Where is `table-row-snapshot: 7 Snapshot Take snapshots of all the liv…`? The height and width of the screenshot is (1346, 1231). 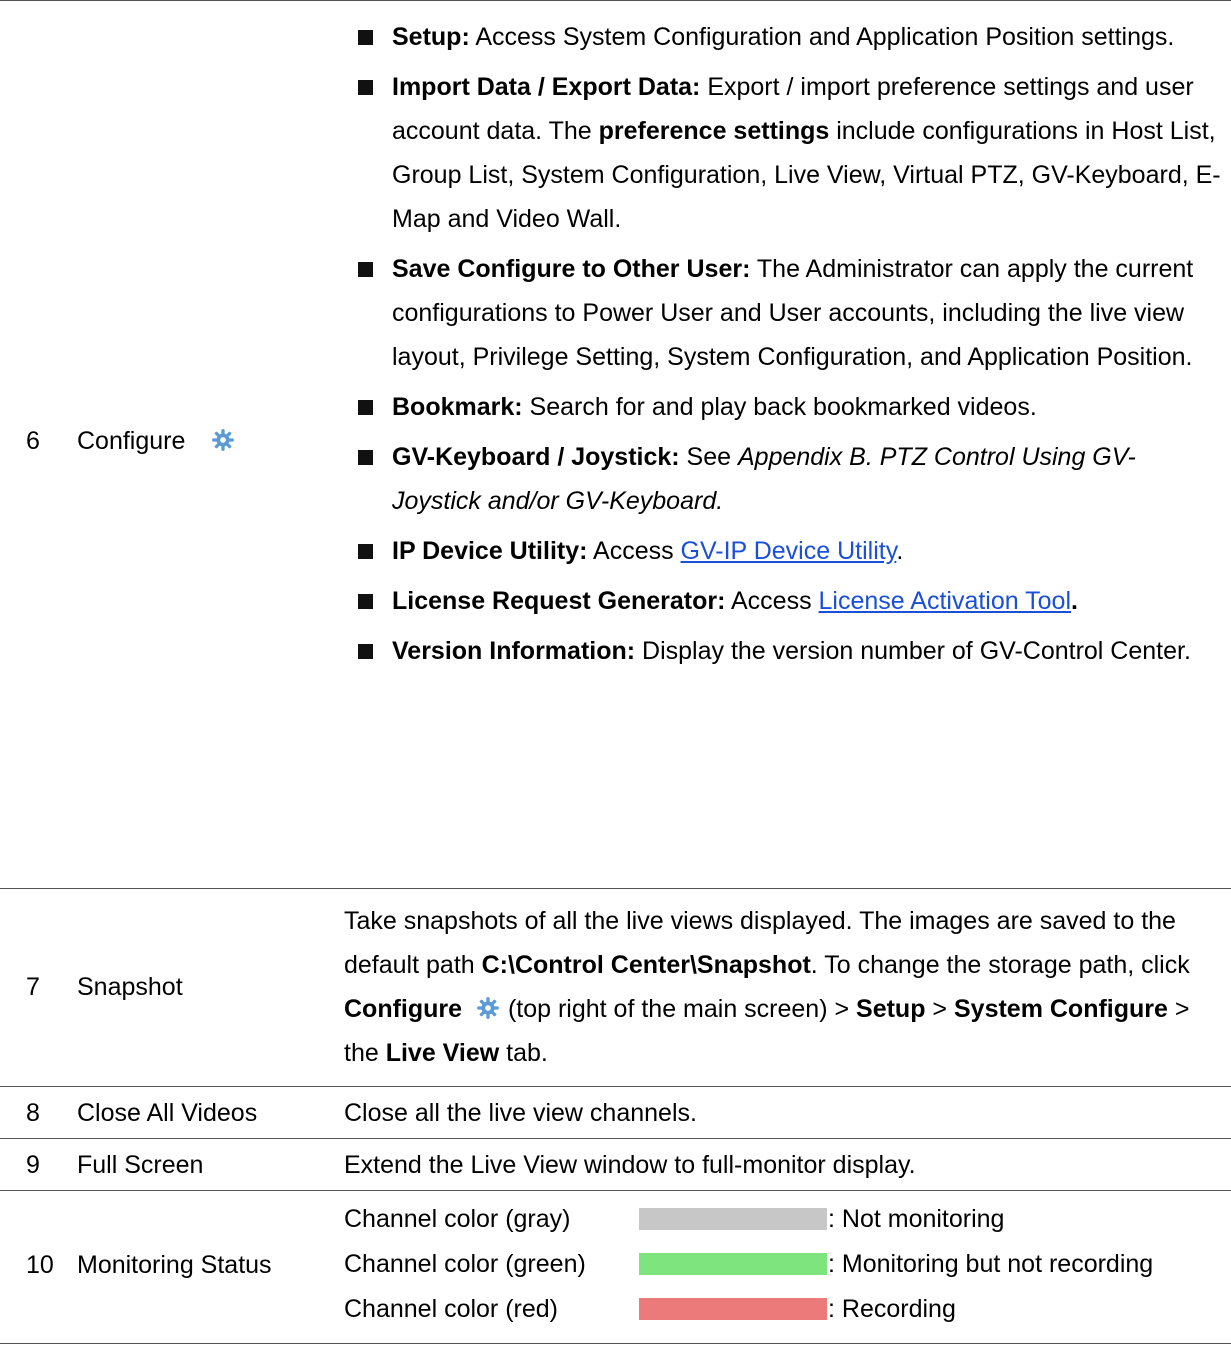
table-row-snapshot: 7 Snapshot Take snapshots of all the liv… is located at coordinates (615, 987).